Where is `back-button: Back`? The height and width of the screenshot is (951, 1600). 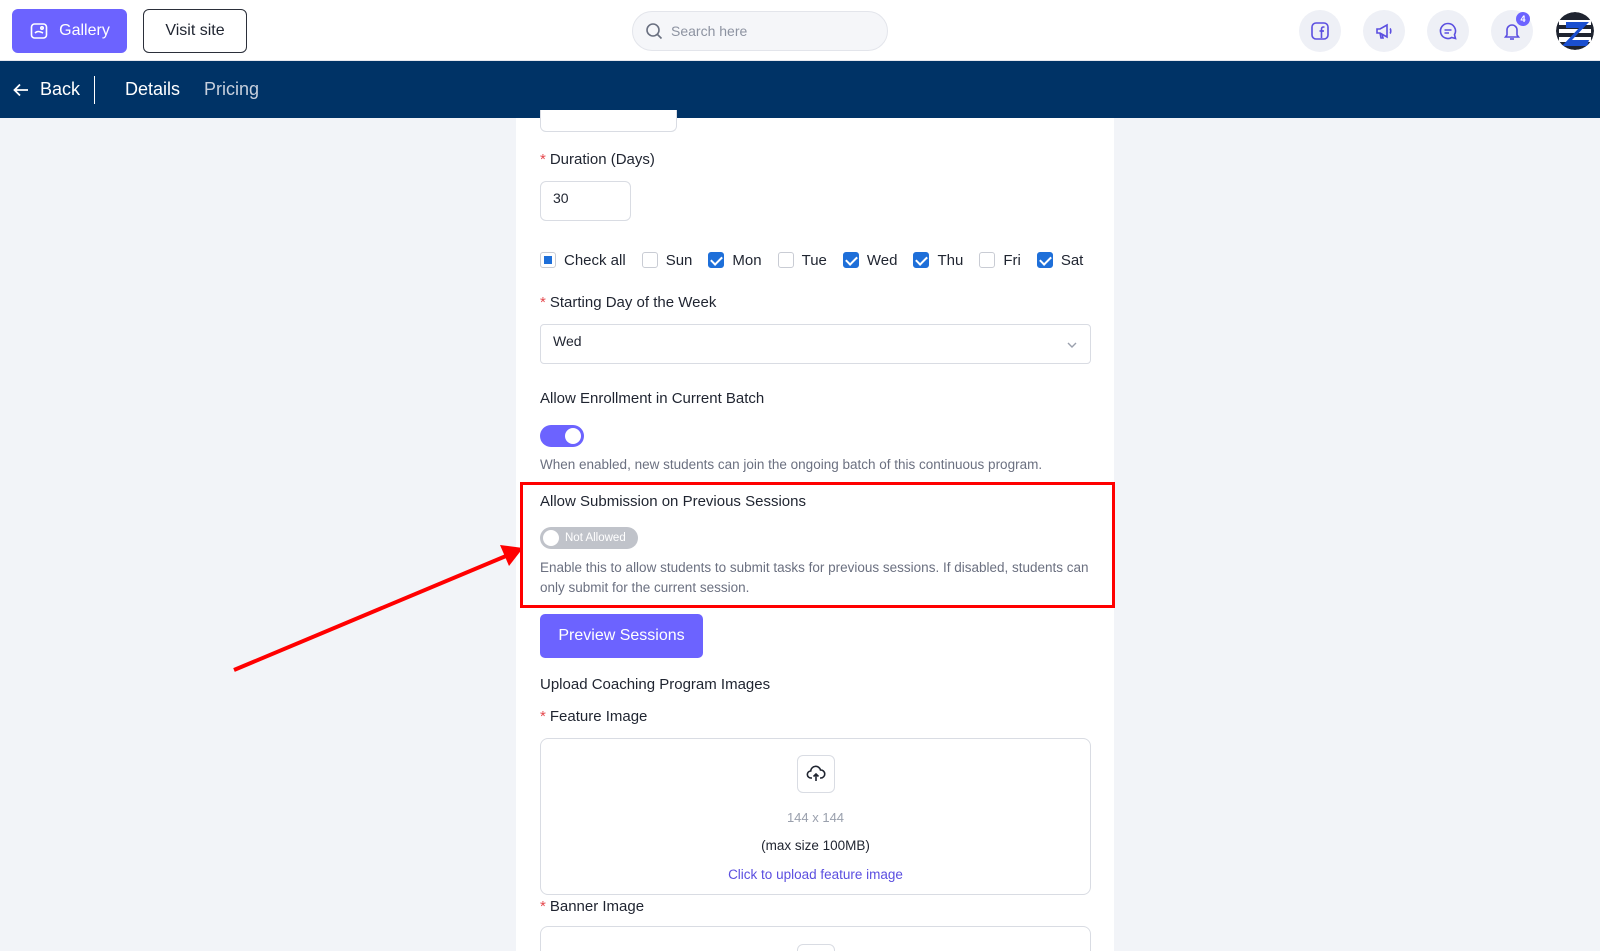
back-button: Back is located at coordinates (46, 89).